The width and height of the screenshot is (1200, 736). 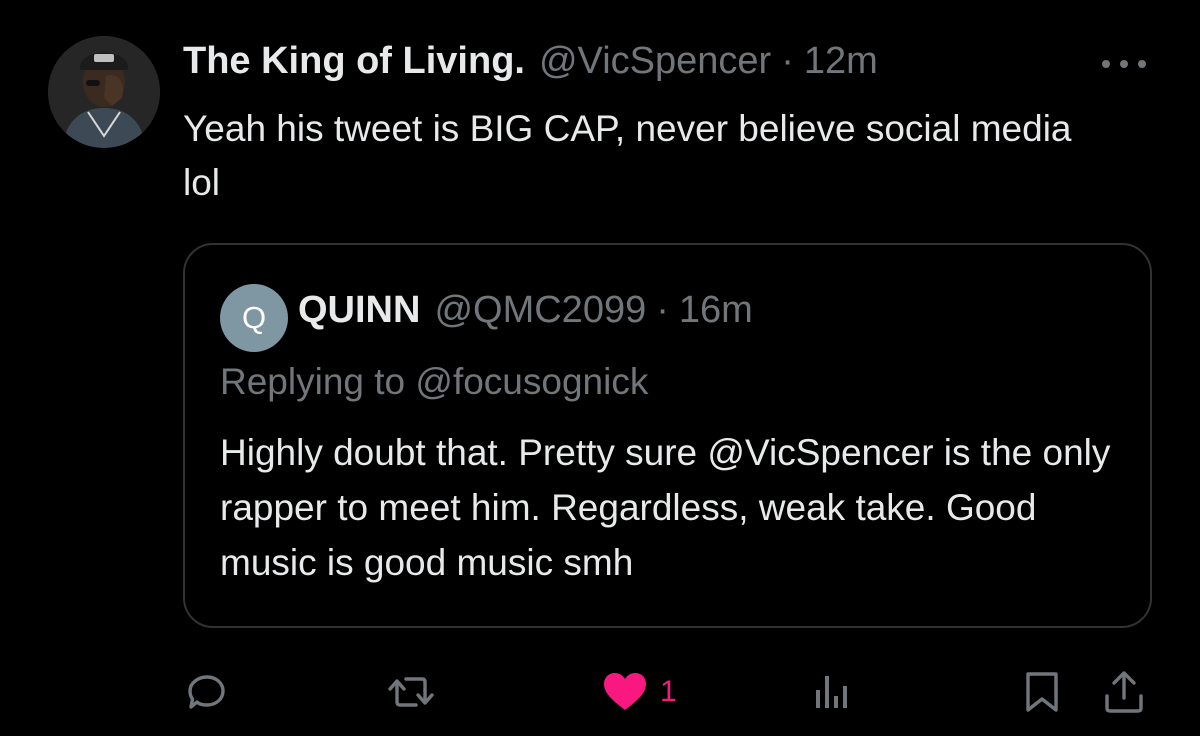 I want to click on retweet-icon, so click(x=411, y=692).